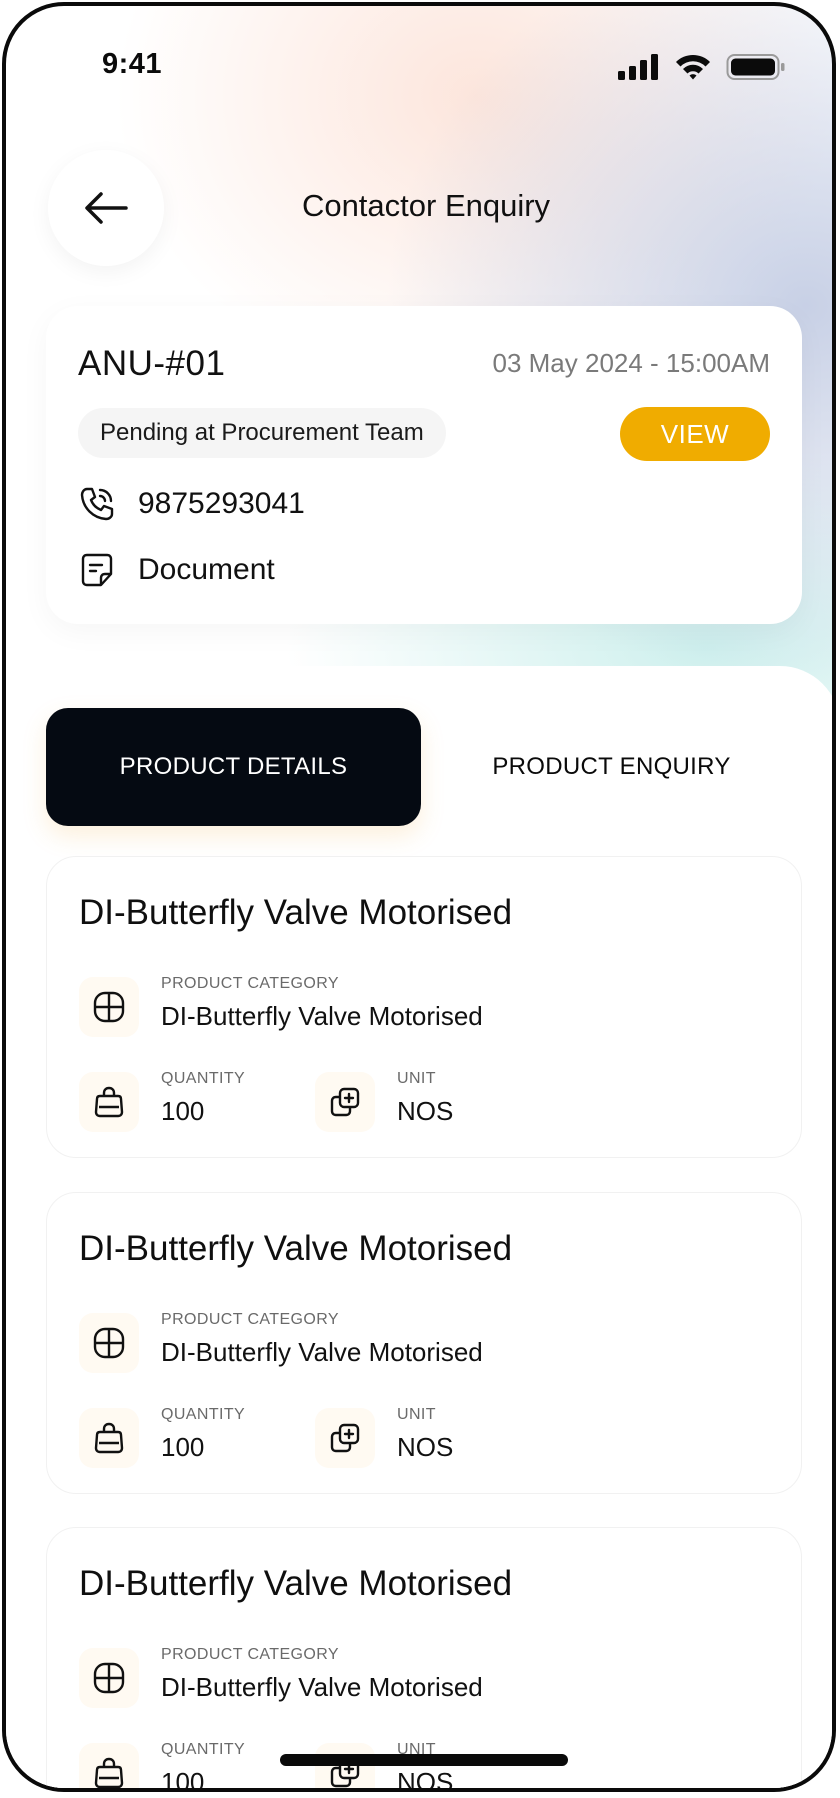 The height and width of the screenshot is (1798, 840). I want to click on status-badge: Pending at Procurement Team, so click(262, 433).